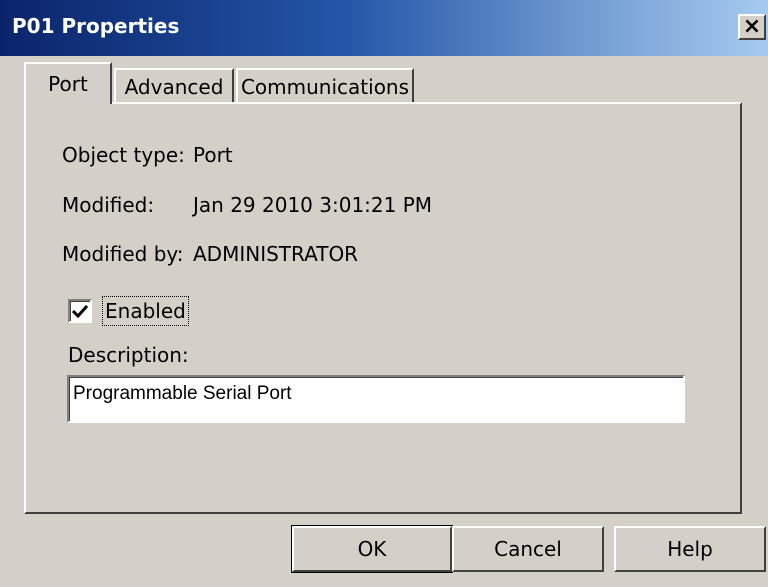 This screenshot has height=587, width=768. Describe the element at coordinates (384, 28) in the screenshot. I see `title-bar: P01 Properties ×` at that location.